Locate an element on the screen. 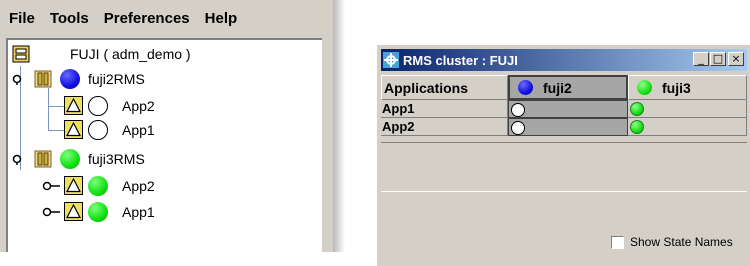 Image resolution: width=750 pixels, height=266 pixels. menu-tools: Tools is located at coordinates (65, 18).